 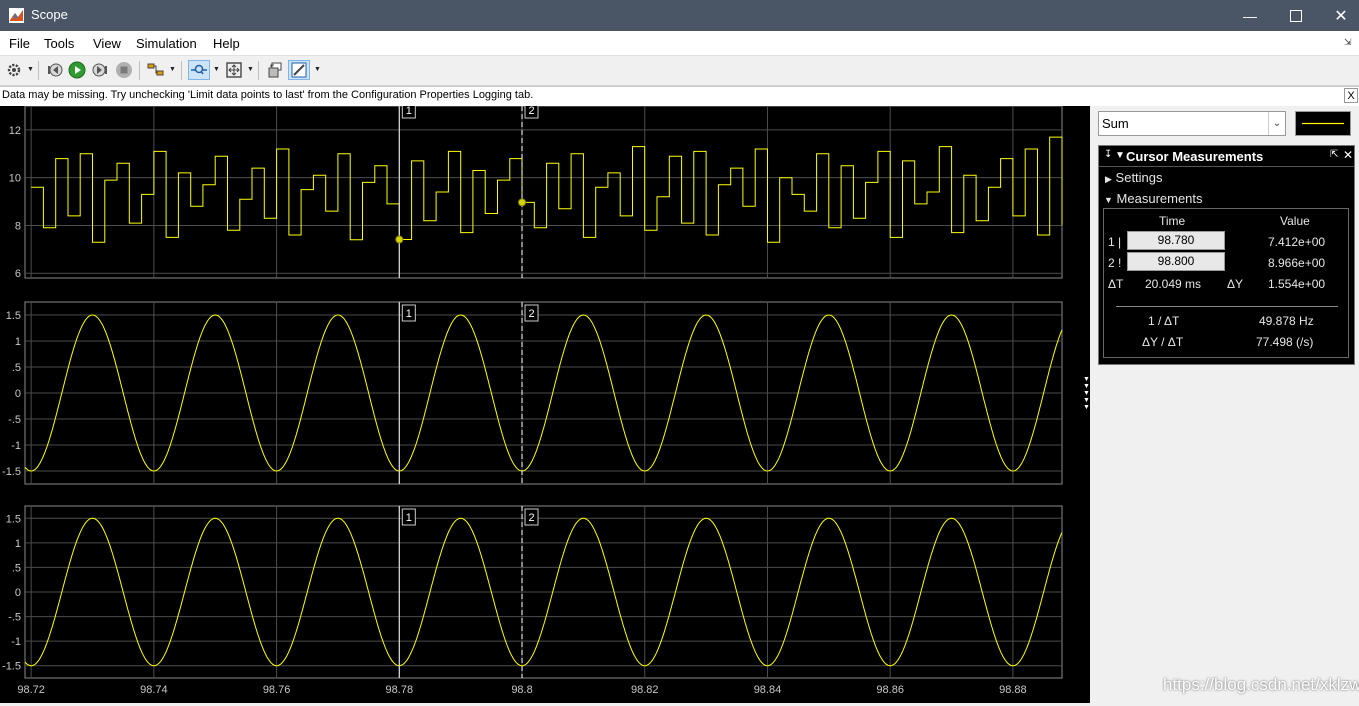 What do you see at coordinates (1227, 306) in the screenshot?
I see `table-divider` at bounding box center [1227, 306].